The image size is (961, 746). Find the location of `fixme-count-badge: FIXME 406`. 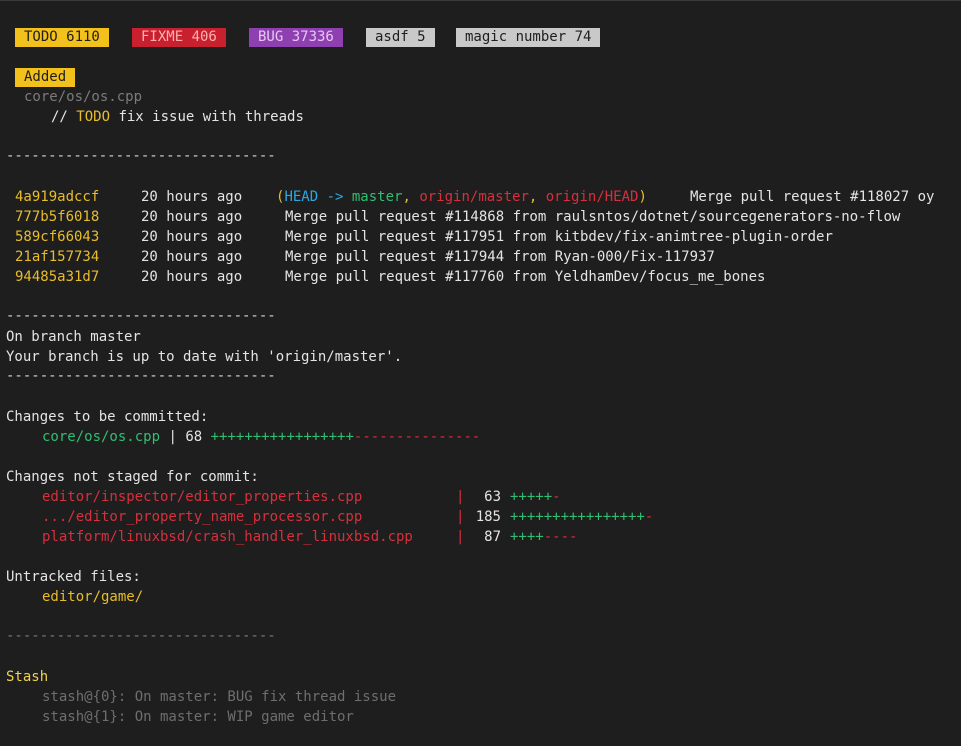

fixme-count-badge: FIXME 406 is located at coordinates (179, 37).